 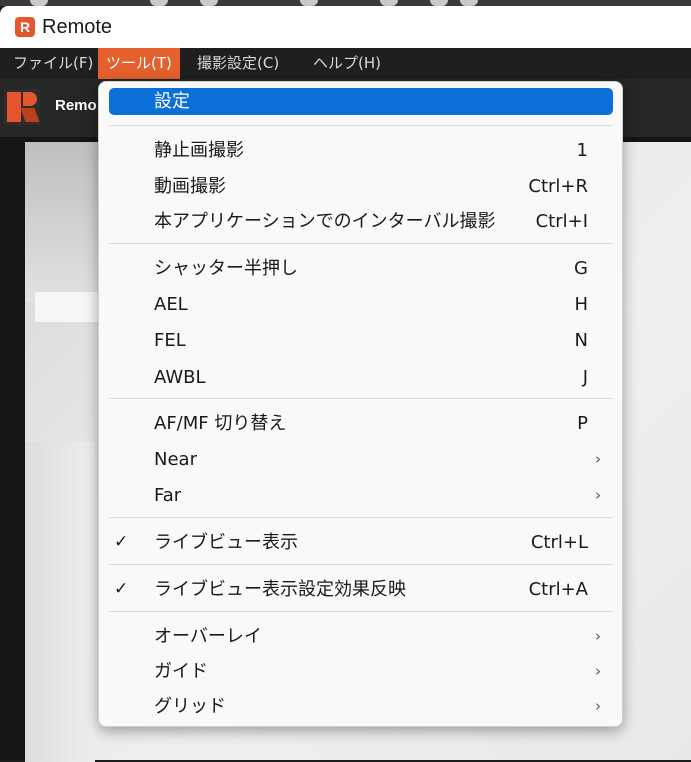 I want to click on window-title: Remote, so click(x=77, y=27).